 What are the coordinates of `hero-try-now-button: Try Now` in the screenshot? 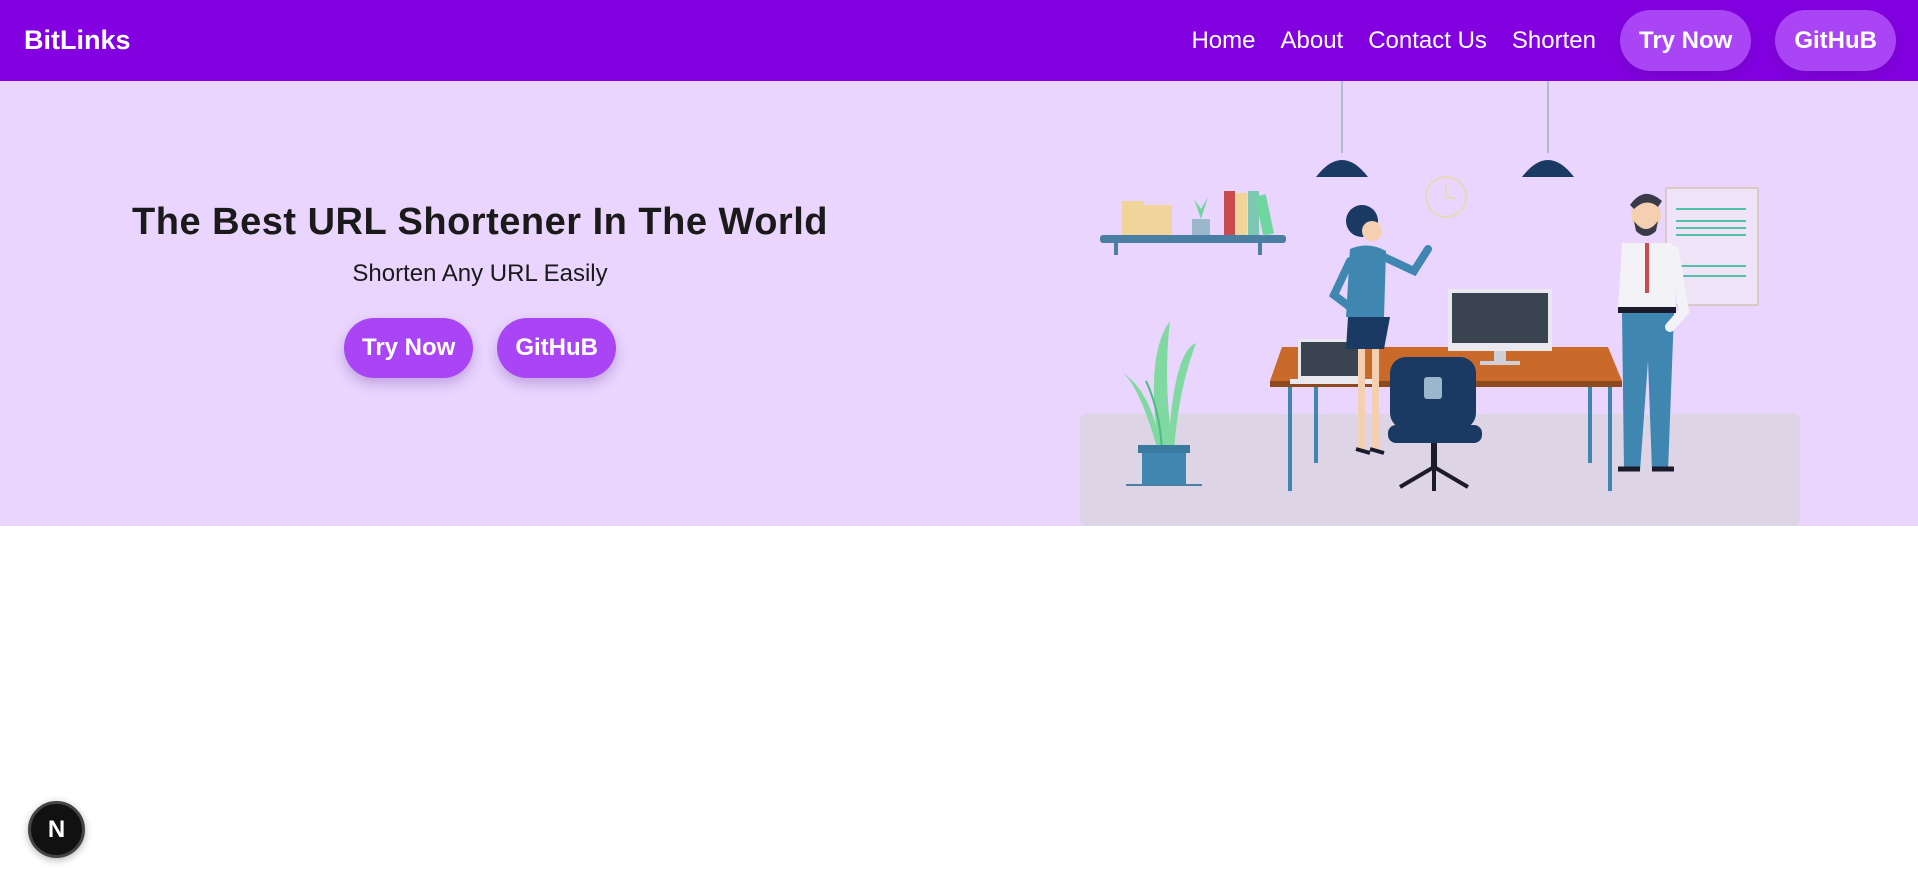 It's located at (408, 348).